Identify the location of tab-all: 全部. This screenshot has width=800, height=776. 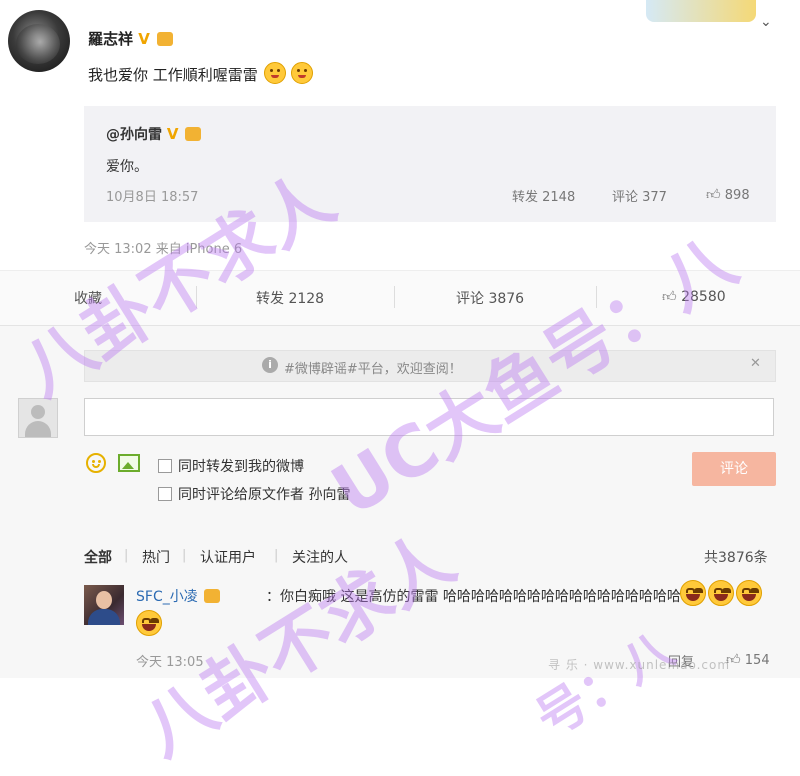
(98, 557).